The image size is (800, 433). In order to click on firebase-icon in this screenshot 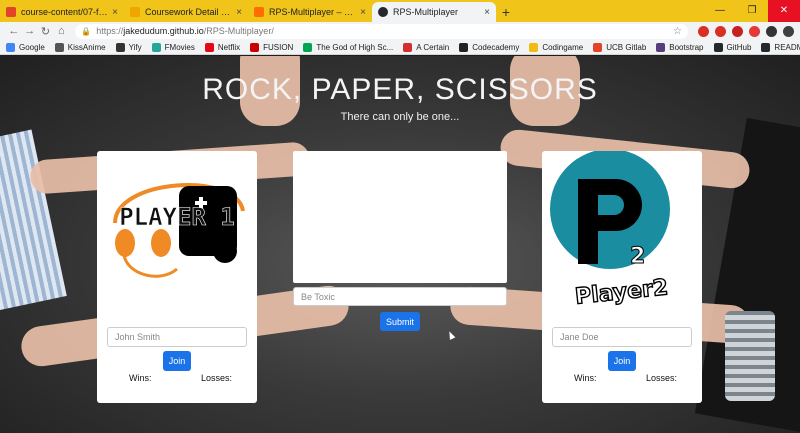, I will do `click(259, 12)`.